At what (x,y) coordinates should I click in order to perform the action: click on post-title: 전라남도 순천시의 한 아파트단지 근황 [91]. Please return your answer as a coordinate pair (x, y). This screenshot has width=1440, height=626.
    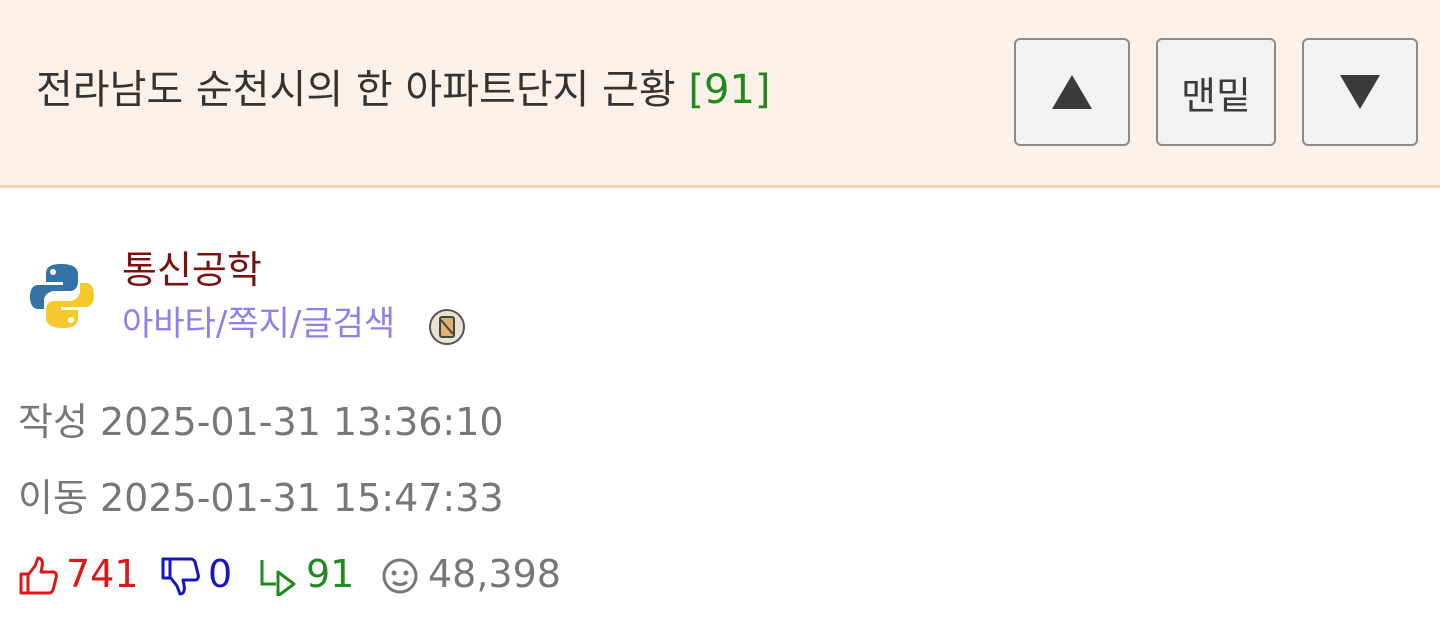
    Looking at the image, I should click on (403, 90).